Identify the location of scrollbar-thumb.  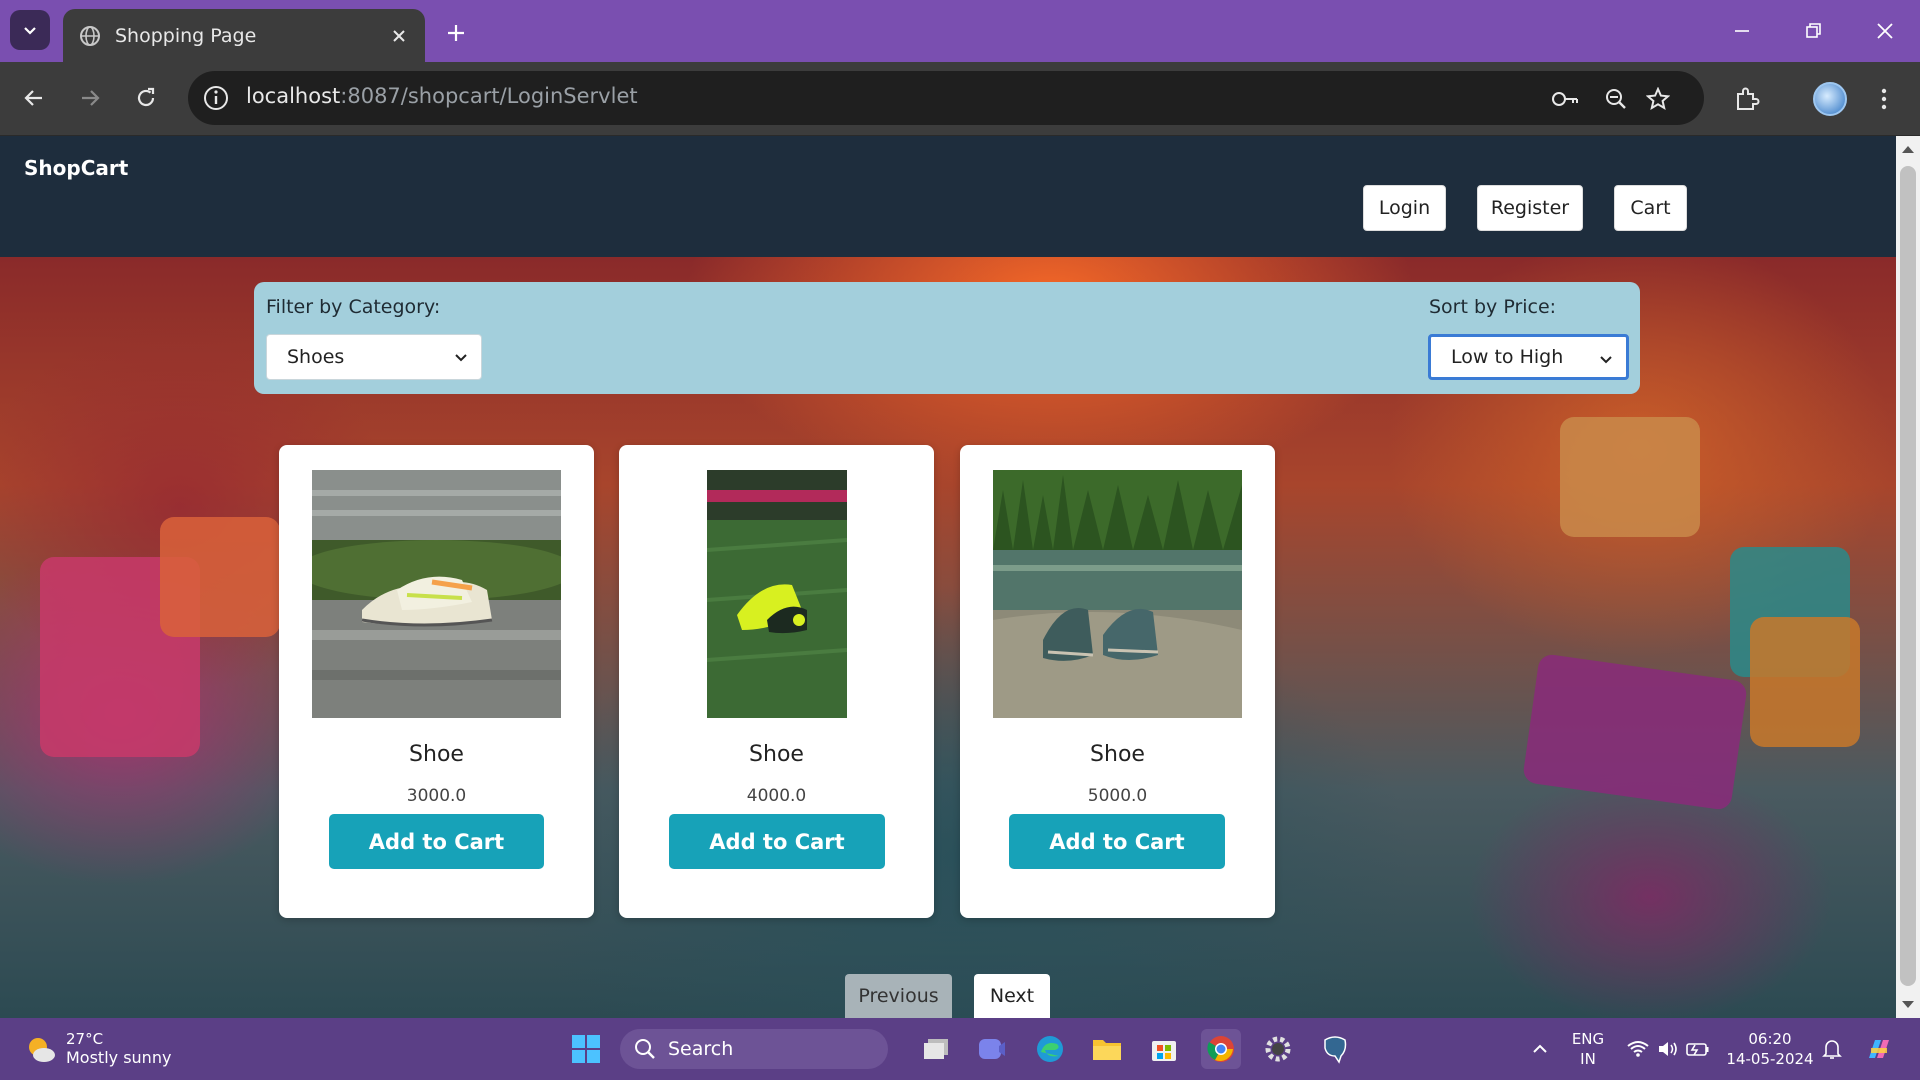
(1908, 576).